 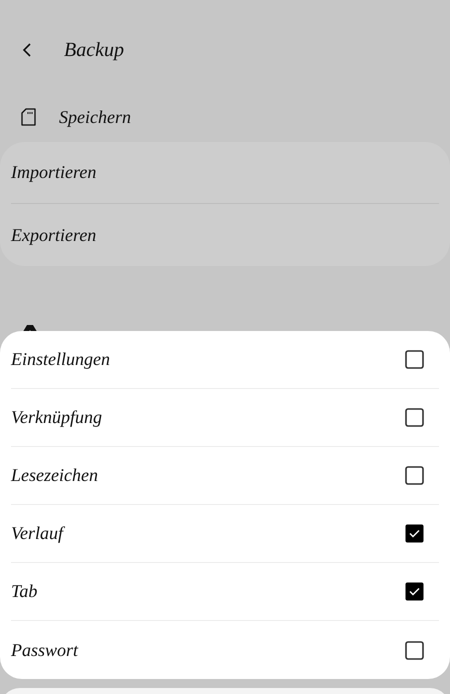 What do you see at coordinates (44, 650) in the screenshot?
I see `option-label: Passwort` at bounding box center [44, 650].